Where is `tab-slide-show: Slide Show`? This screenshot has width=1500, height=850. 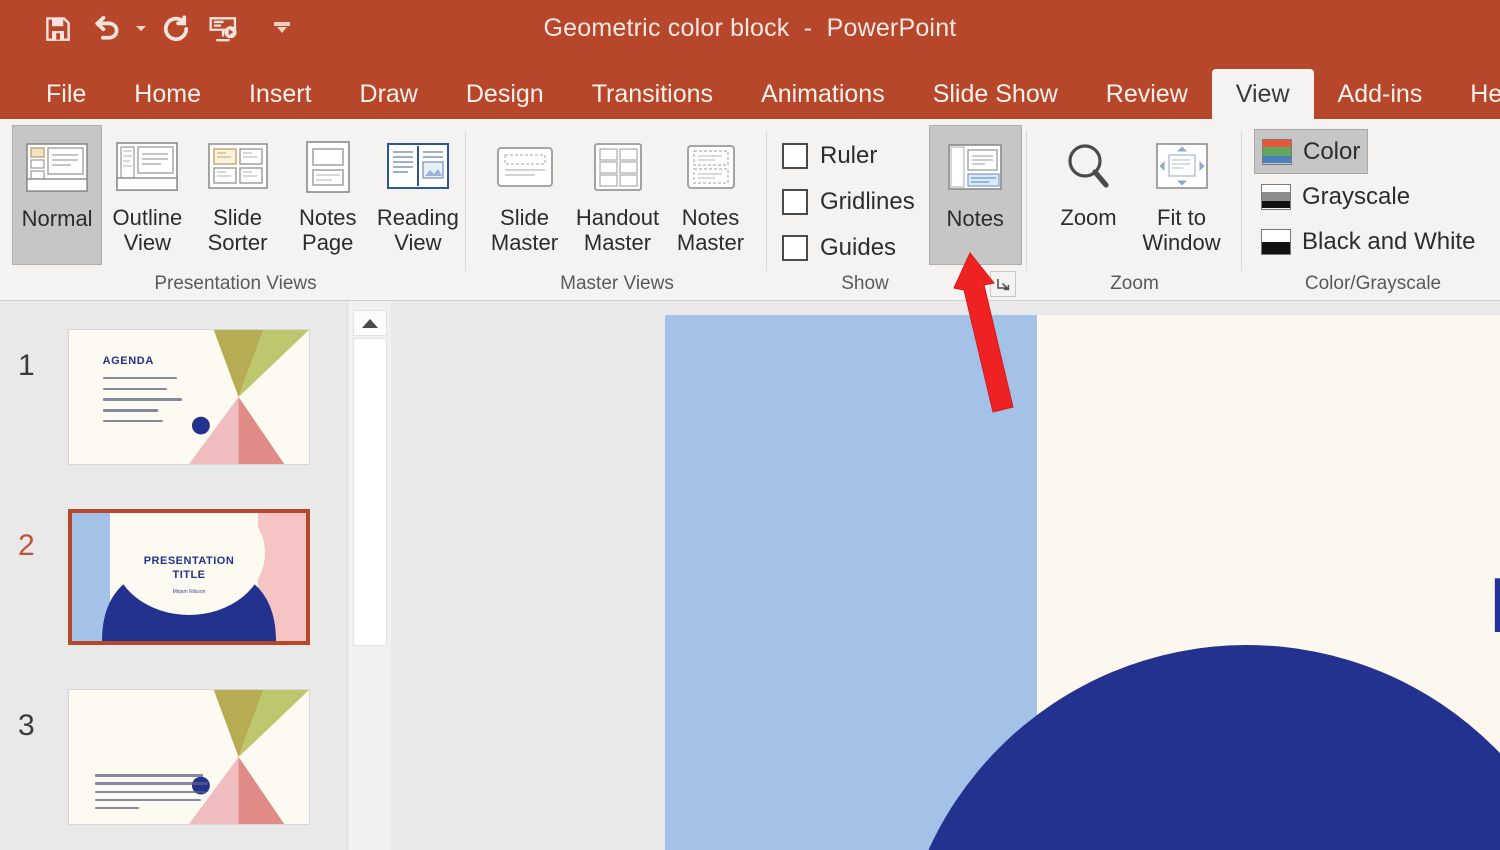 tab-slide-show: Slide Show is located at coordinates (995, 94).